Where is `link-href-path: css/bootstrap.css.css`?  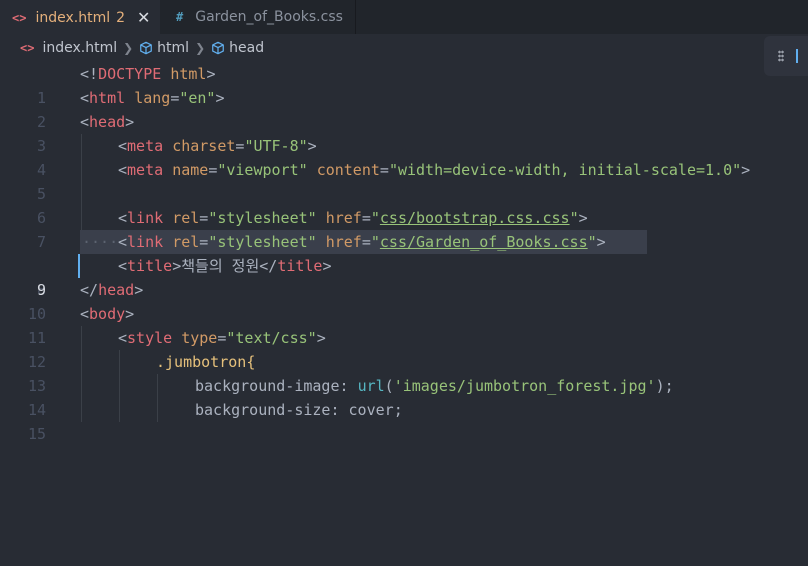
link-href-path: css/bootstrap.css.css is located at coordinates (475, 218).